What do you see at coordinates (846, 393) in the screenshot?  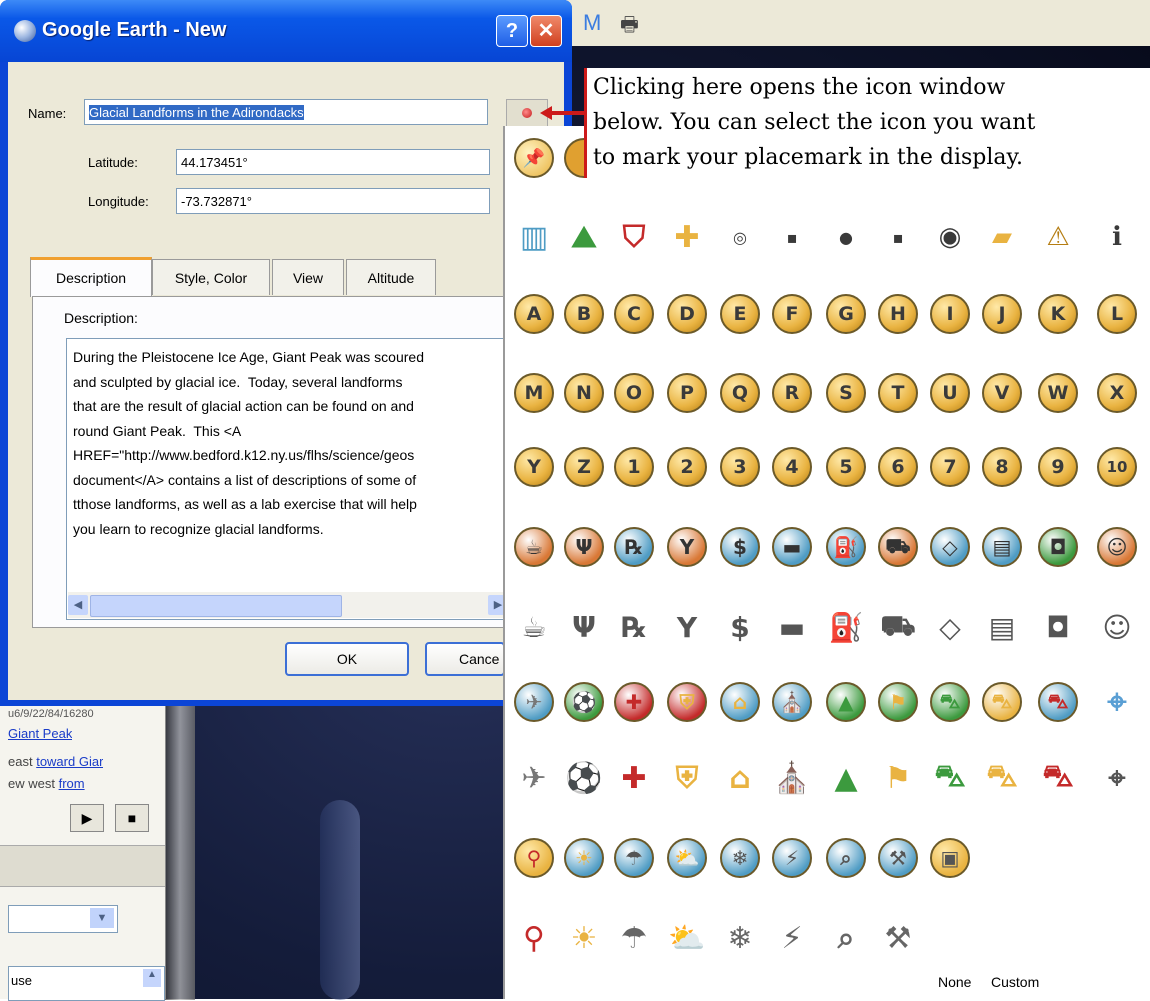 I see `letter-s-icon: S` at bounding box center [846, 393].